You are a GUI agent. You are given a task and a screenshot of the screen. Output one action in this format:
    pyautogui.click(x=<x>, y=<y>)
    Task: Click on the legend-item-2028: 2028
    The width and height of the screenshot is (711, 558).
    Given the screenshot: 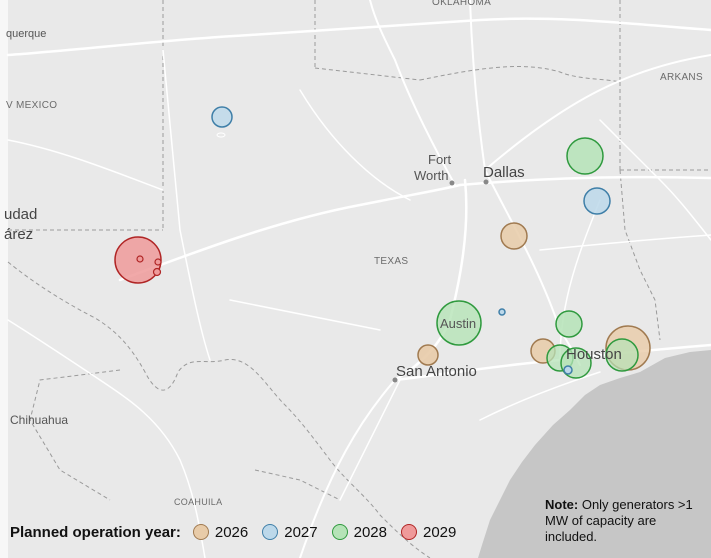 What is the action you would take?
    pyautogui.click(x=359, y=532)
    